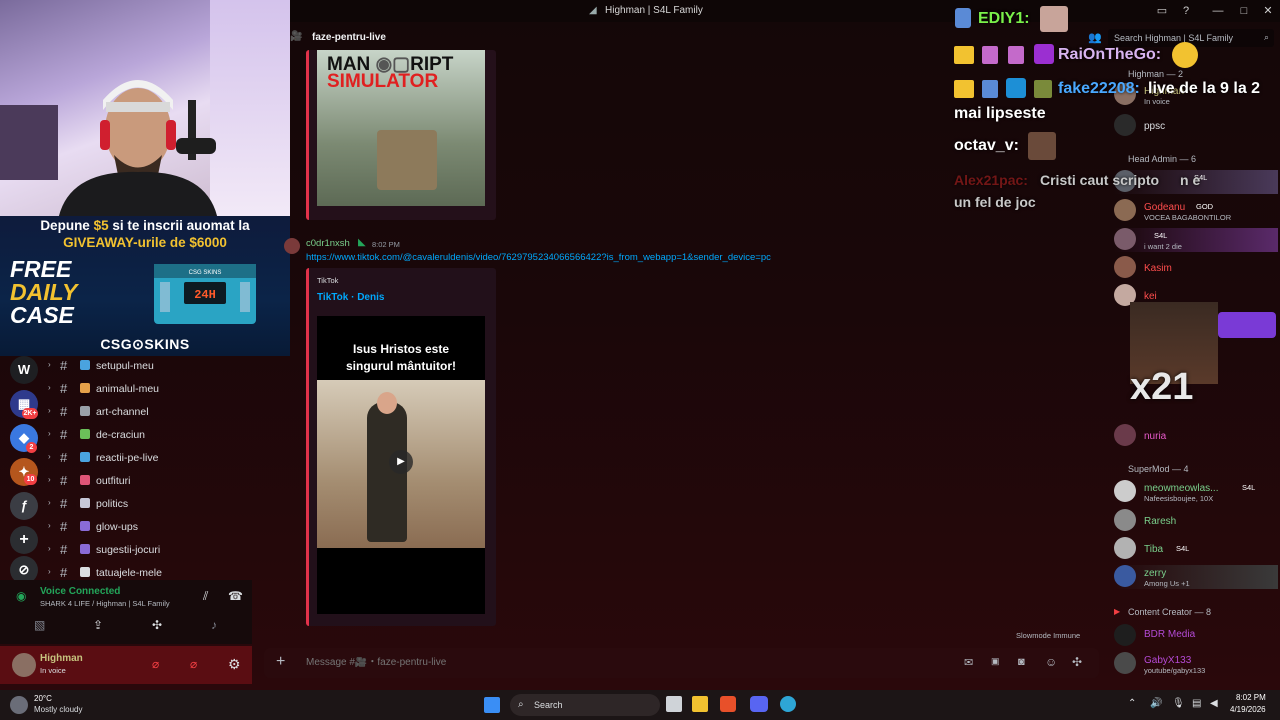 The image size is (1280, 720). I want to click on deafen-icon: ⌀, so click(193, 664).